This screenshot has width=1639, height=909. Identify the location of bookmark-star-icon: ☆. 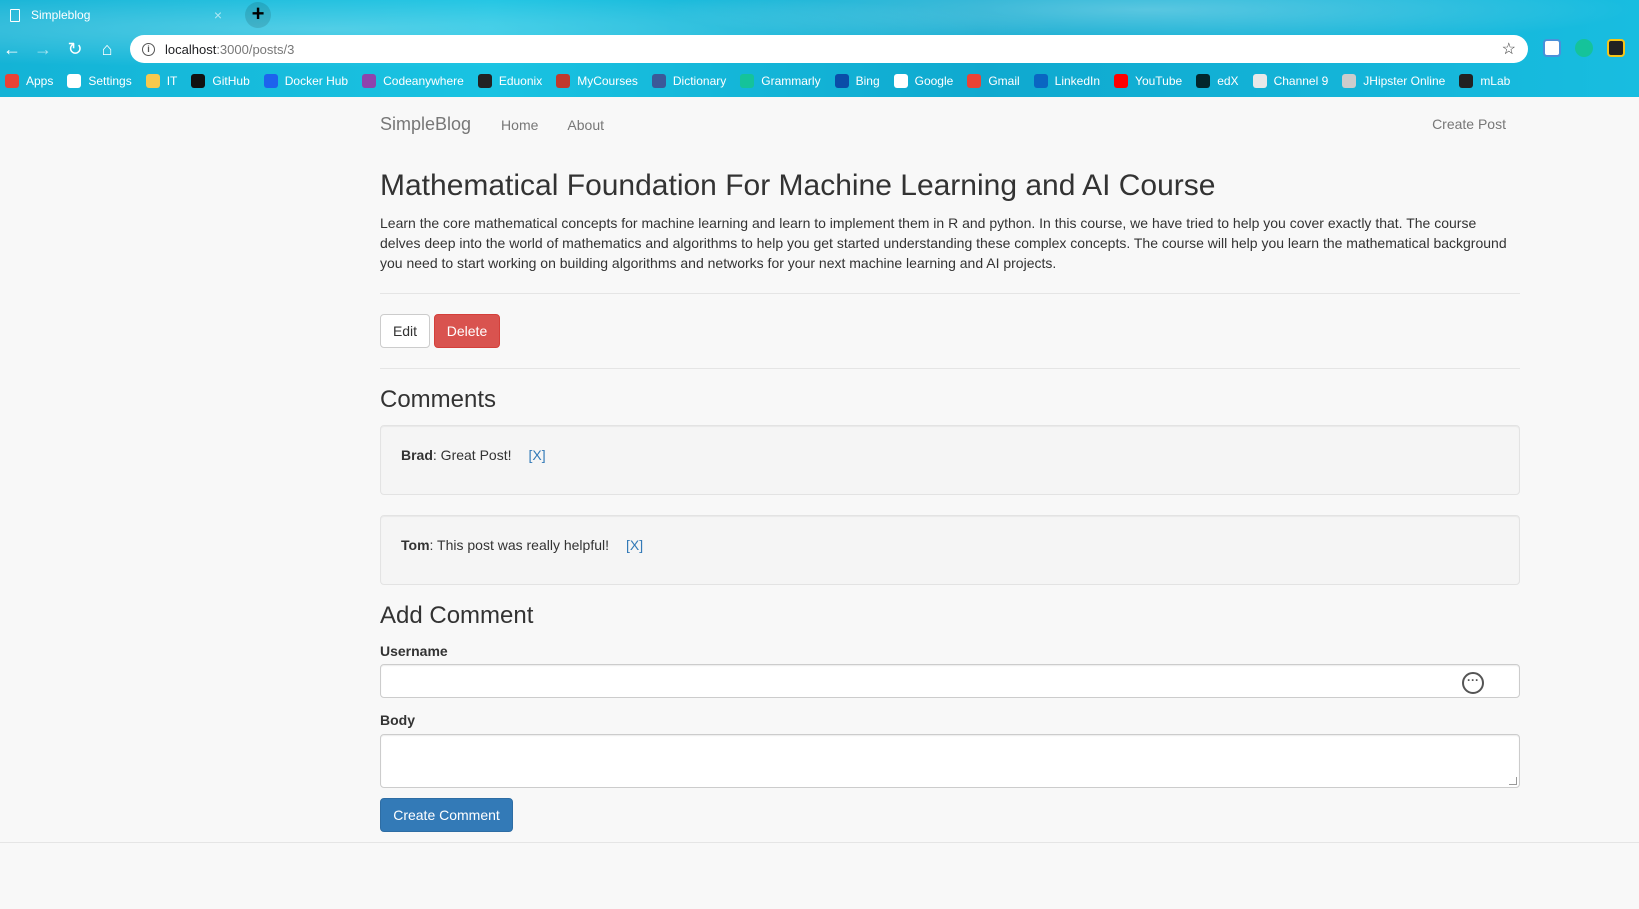
(1509, 49).